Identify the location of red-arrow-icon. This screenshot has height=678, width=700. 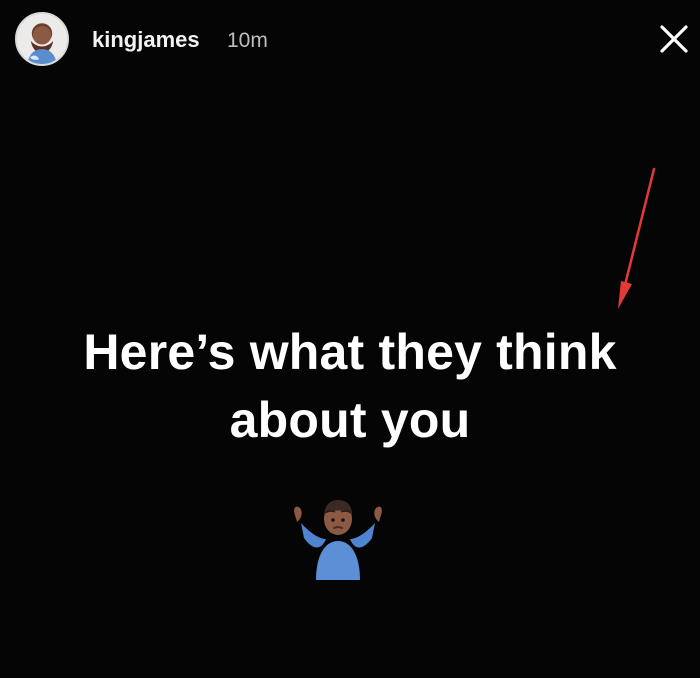
(636, 240).